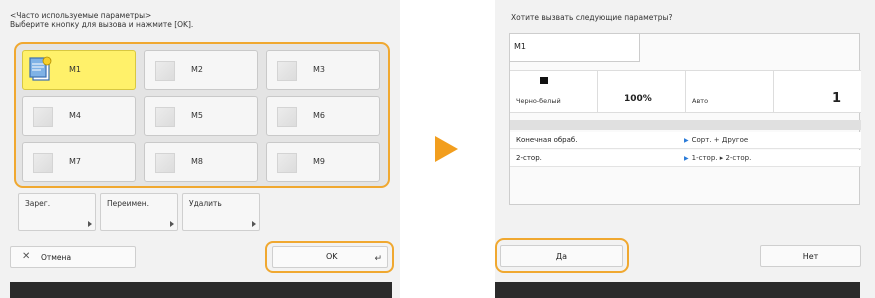 Image resolution: width=875 pixels, height=298 pixels. What do you see at coordinates (642, 92) in the screenshot?
I see `zoom-cell: 100%` at bounding box center [642, 92].